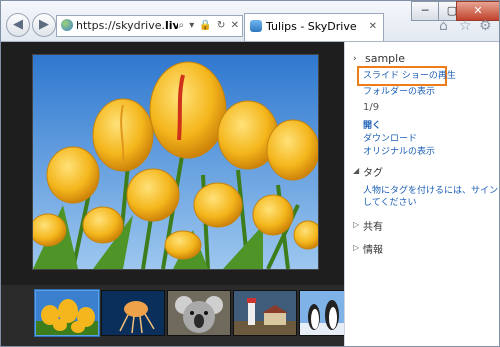  Describe the element at coordinates (355, 59) in the screenshot. I see `collapse-chevron-icon: ›` at that location.